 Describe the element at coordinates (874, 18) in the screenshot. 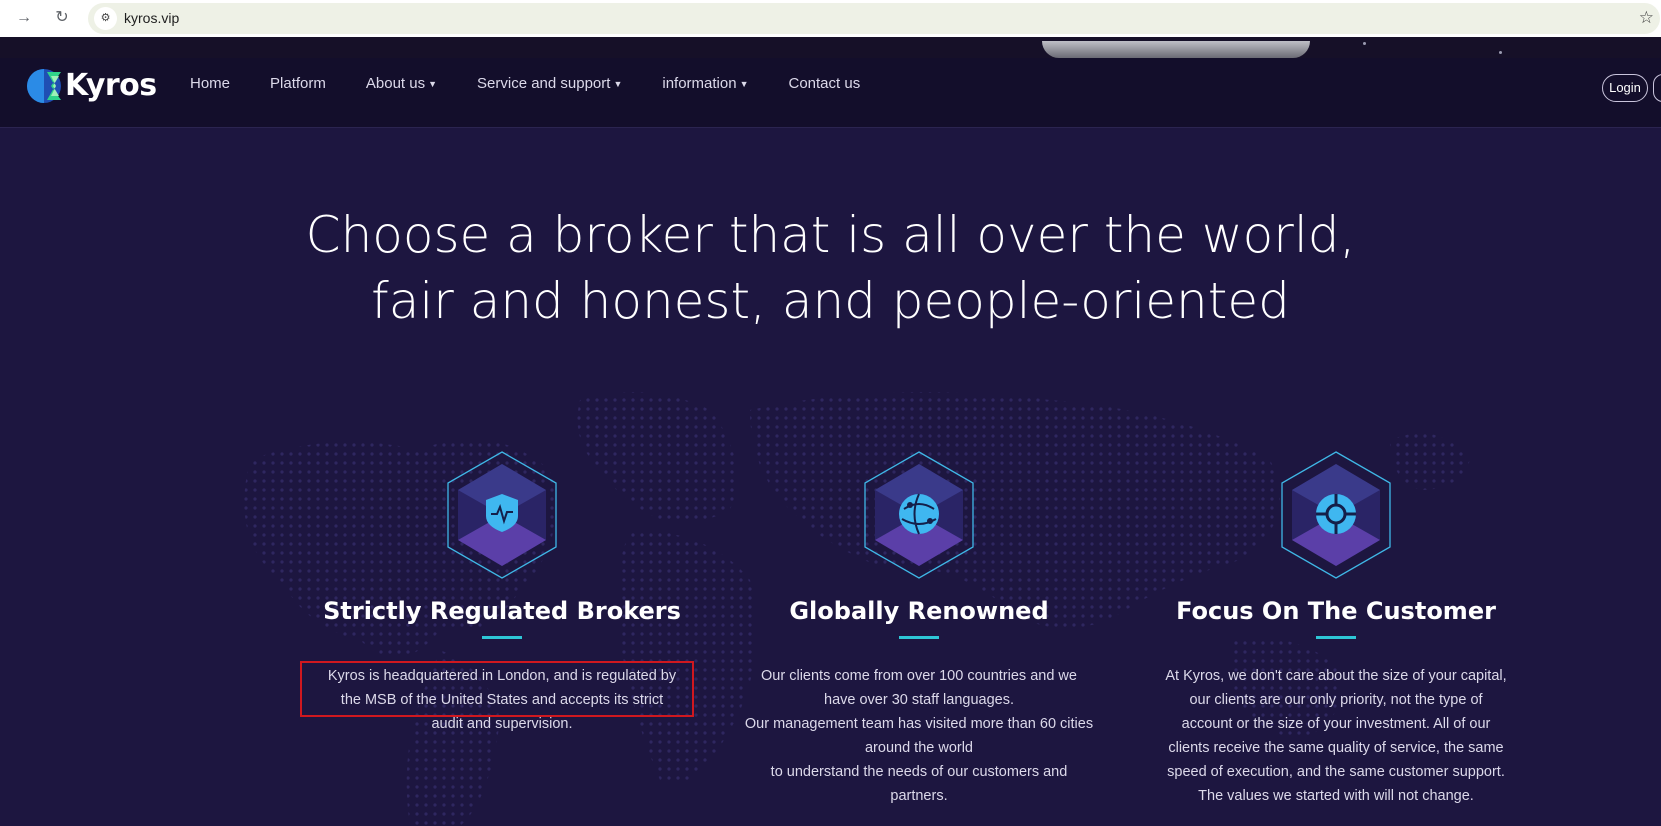

I see `address-bar: ⚙ kyros.vip ☆` at that location.